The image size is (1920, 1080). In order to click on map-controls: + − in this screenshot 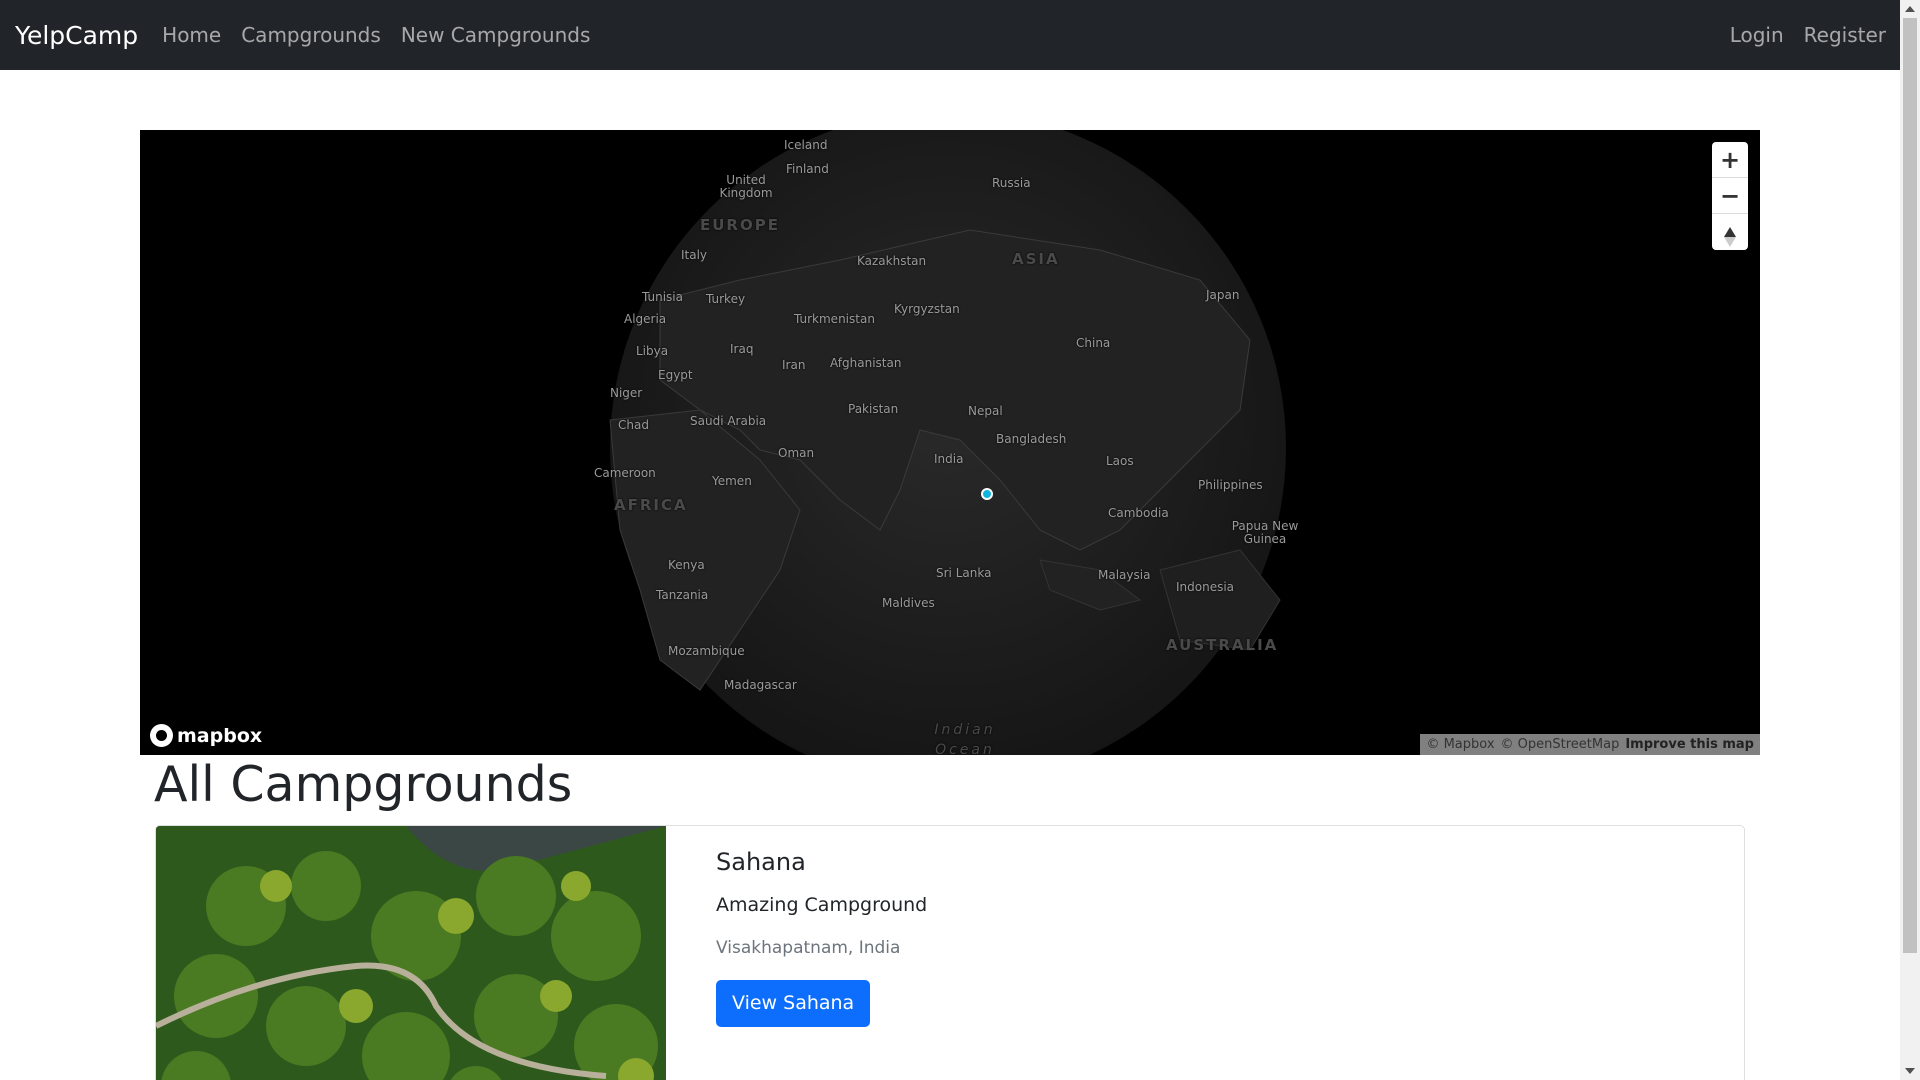, I will do `click(1730, 196)`.